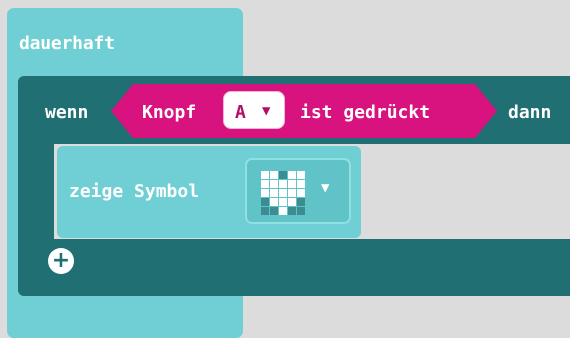  I want to click on then-label: dann, so click(530, 112).